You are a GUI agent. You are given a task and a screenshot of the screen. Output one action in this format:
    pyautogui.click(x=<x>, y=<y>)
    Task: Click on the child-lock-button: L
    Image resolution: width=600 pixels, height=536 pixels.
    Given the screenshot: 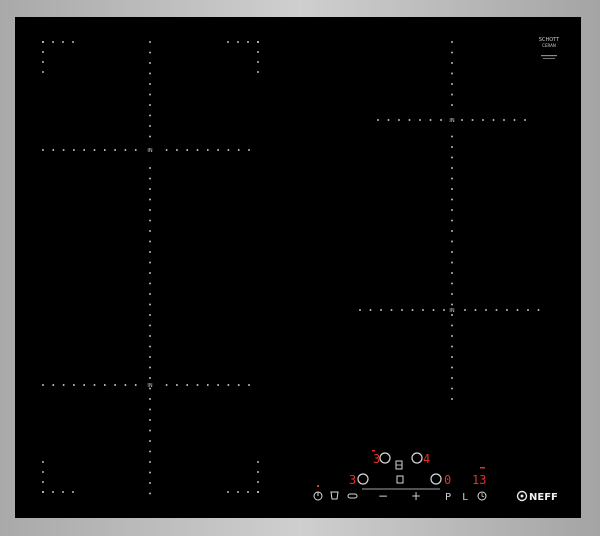 What is the action you would take?
    pyautogui.click(x=465, y=497)
    